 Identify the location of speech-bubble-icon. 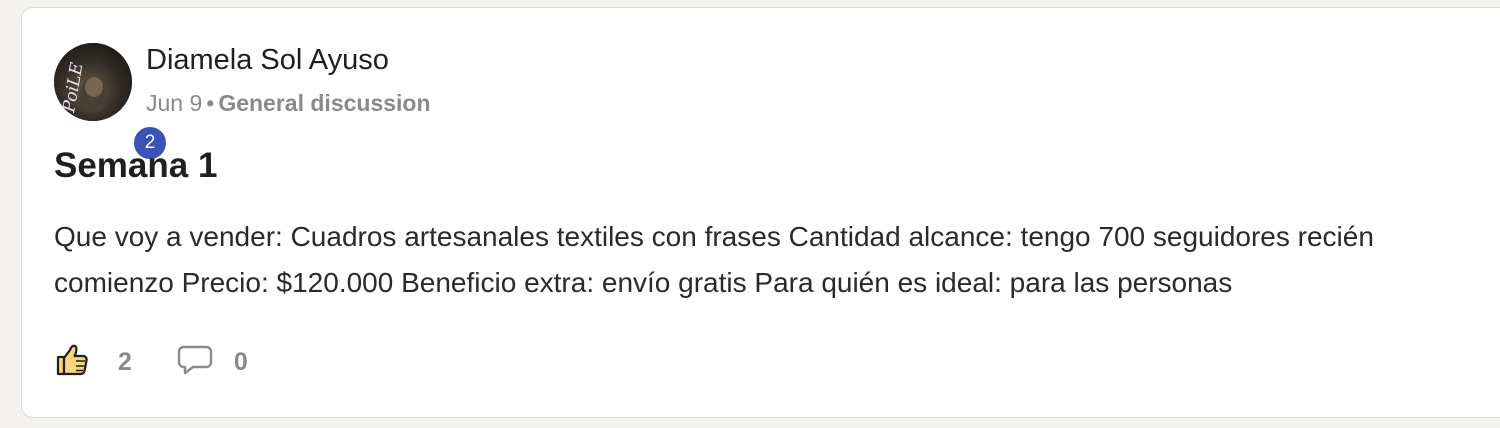
(195, 362).